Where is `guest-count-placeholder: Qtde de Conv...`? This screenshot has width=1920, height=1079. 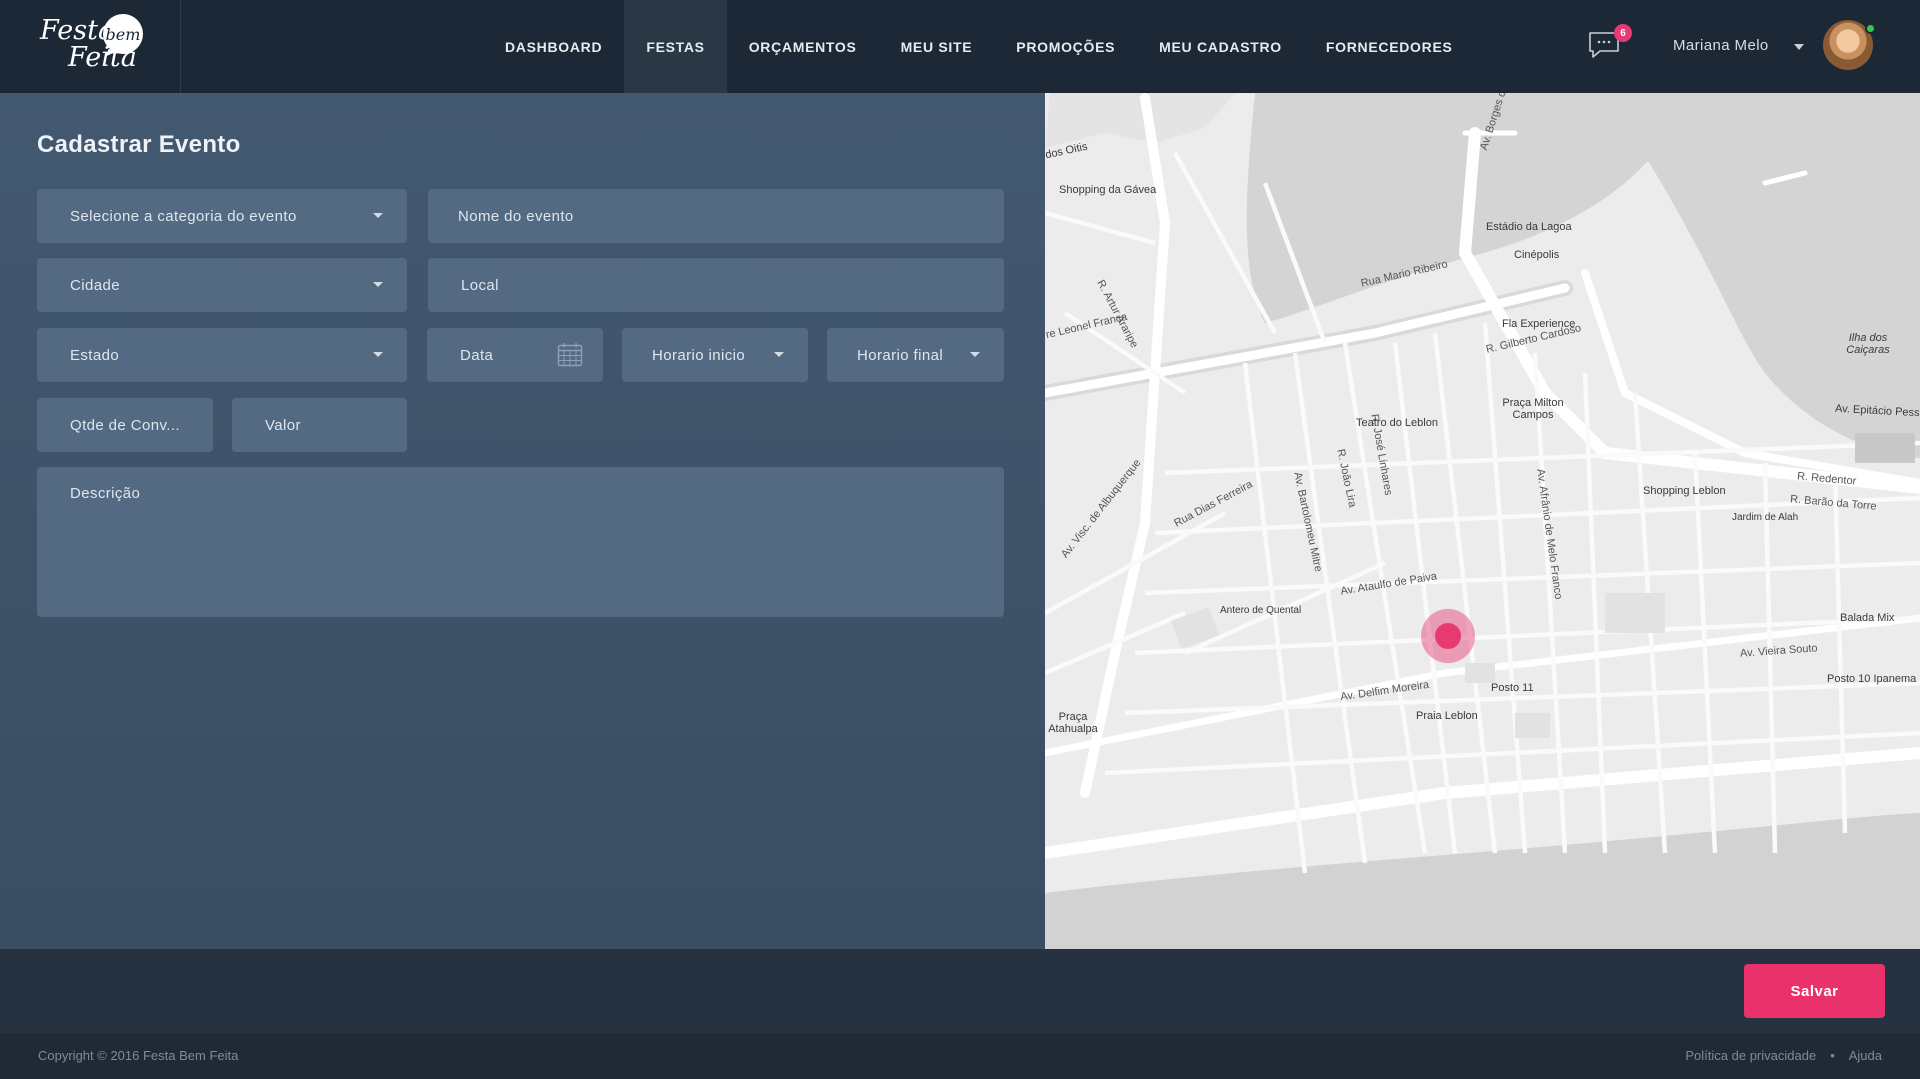 guest-count-placeholder: Qtde de Conv... is located at coordinates (125, 425).